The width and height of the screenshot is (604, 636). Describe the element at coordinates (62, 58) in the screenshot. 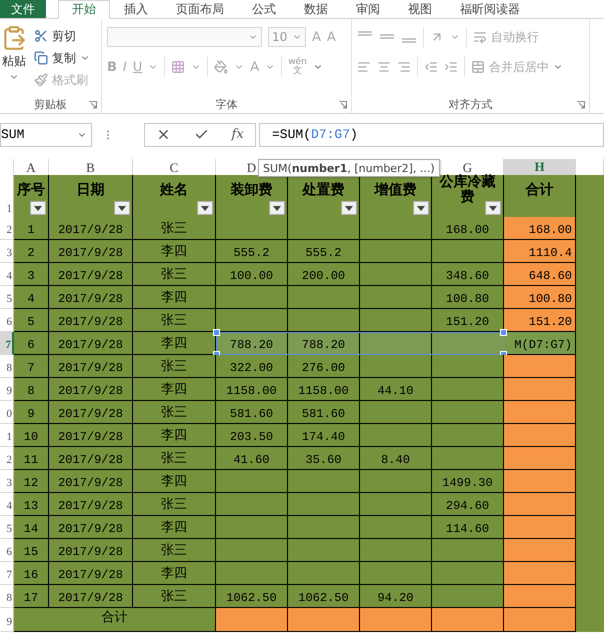

I see `copy-button: 复制` at that location.